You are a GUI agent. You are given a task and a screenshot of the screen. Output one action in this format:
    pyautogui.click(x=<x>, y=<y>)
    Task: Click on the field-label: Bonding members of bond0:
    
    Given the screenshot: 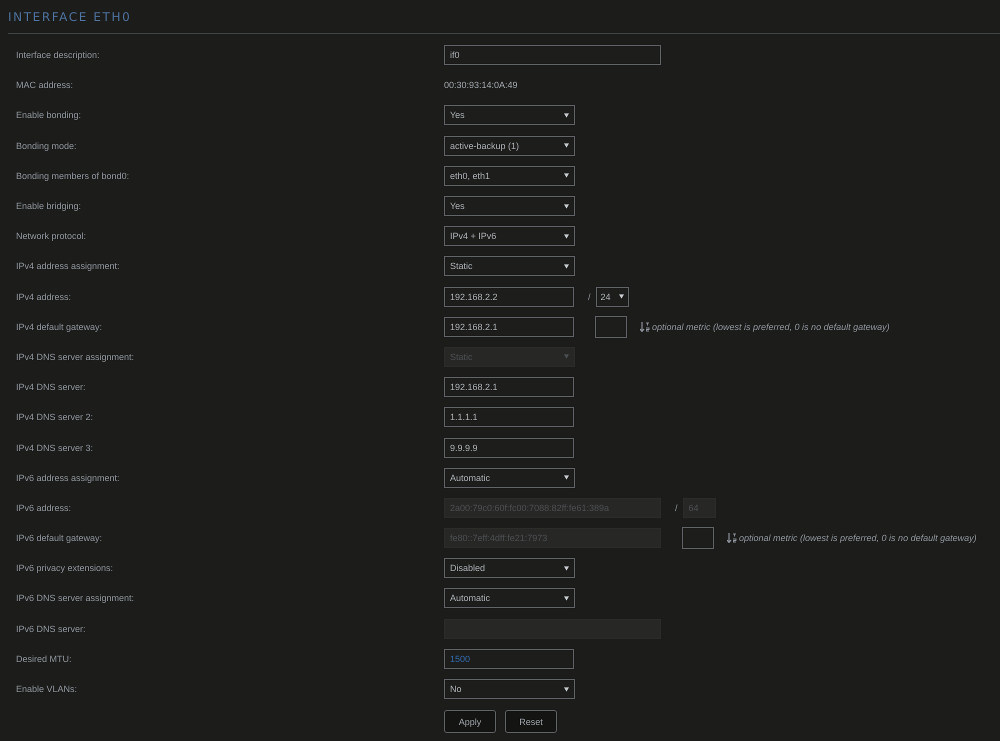 What is the action you would take?
    pyautogui.click(x=72, y=175)
    